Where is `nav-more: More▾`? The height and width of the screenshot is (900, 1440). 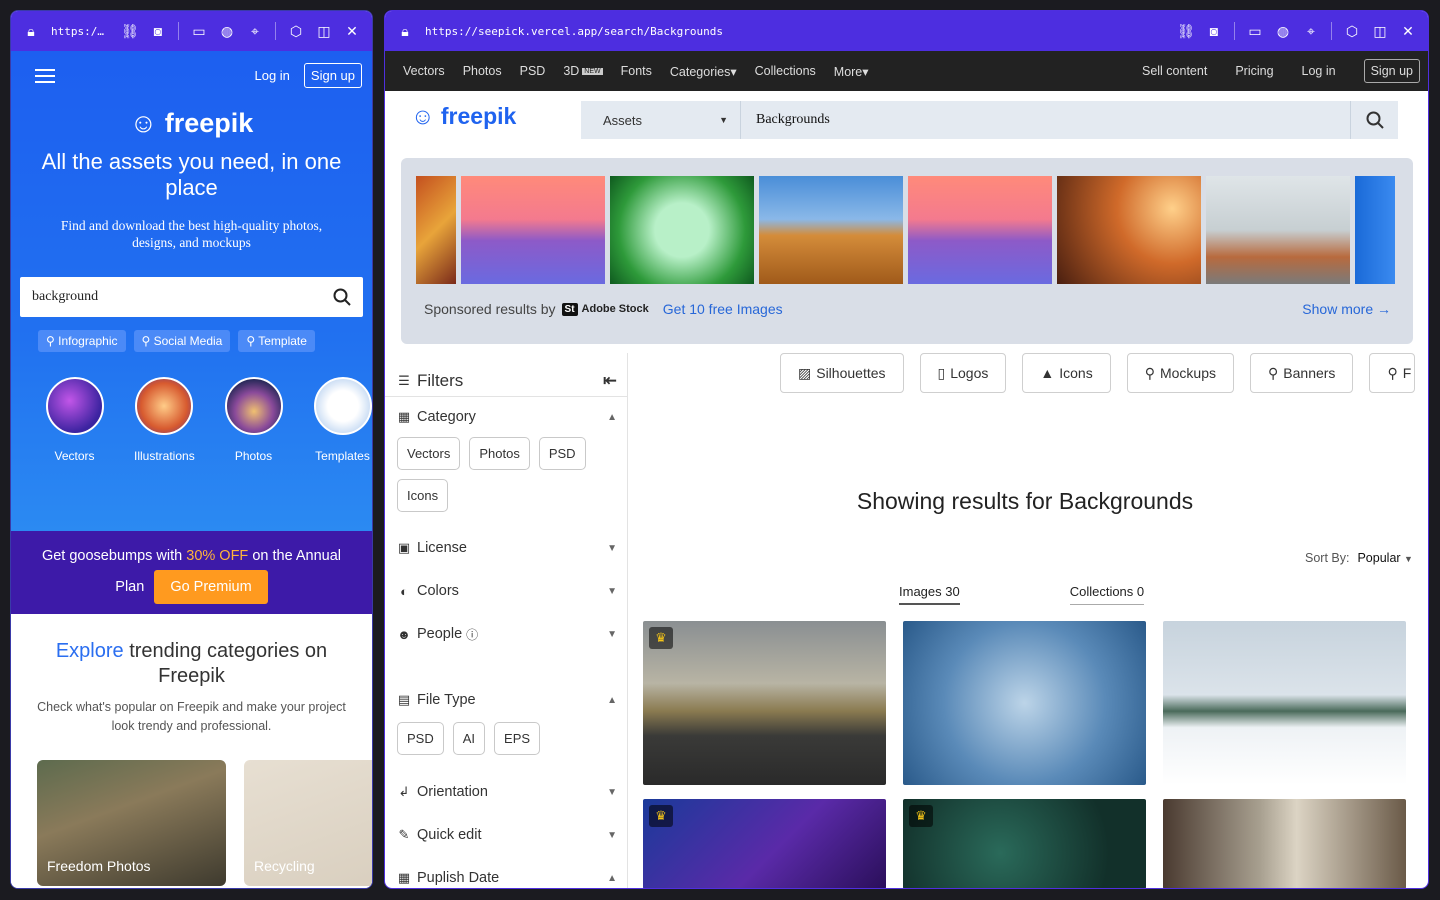 nav-more: More▾ is located at coordinates (851, 71).